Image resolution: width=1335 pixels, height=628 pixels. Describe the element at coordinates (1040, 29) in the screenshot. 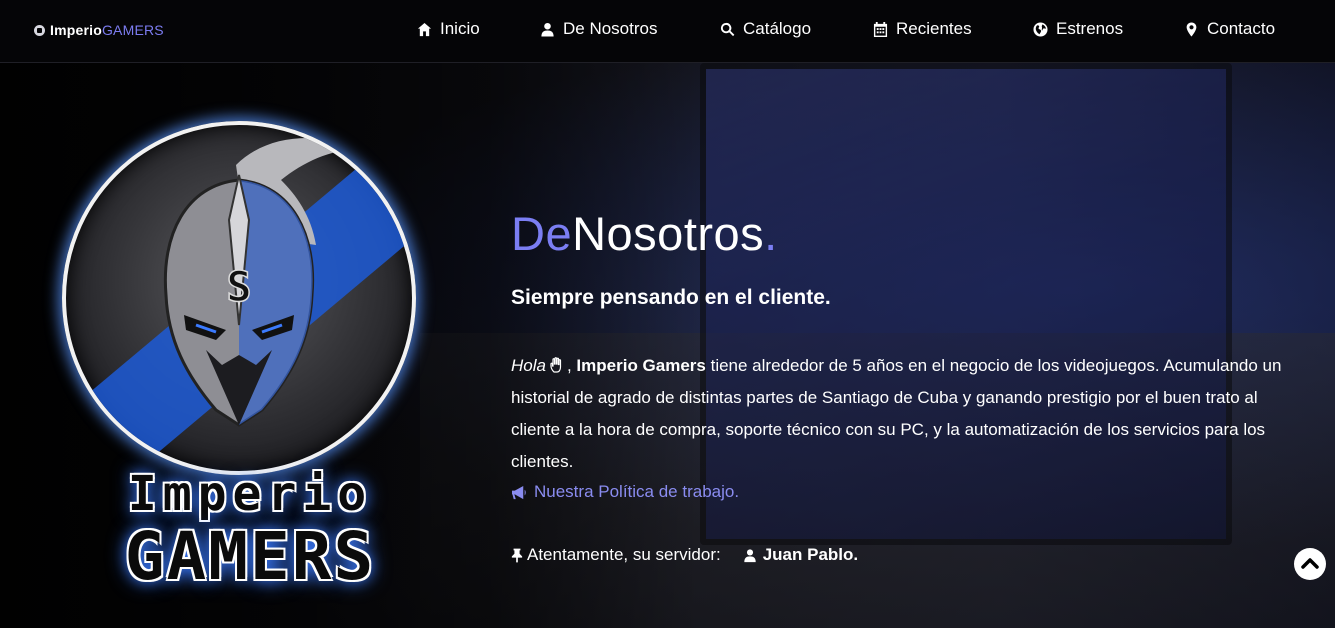

I see `globe-icon` at that location.